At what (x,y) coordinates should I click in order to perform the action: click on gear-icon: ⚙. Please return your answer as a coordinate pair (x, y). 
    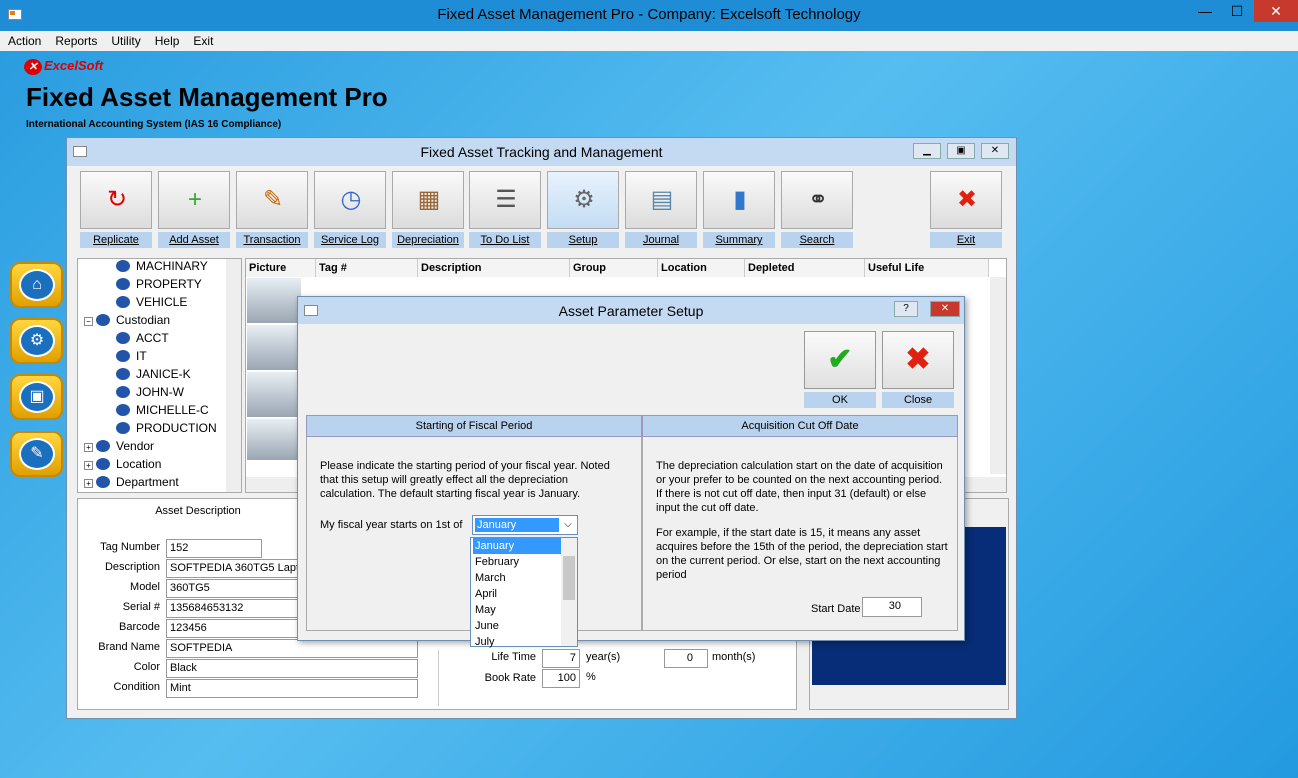
    Looking at the image, I should click on (37, 341).